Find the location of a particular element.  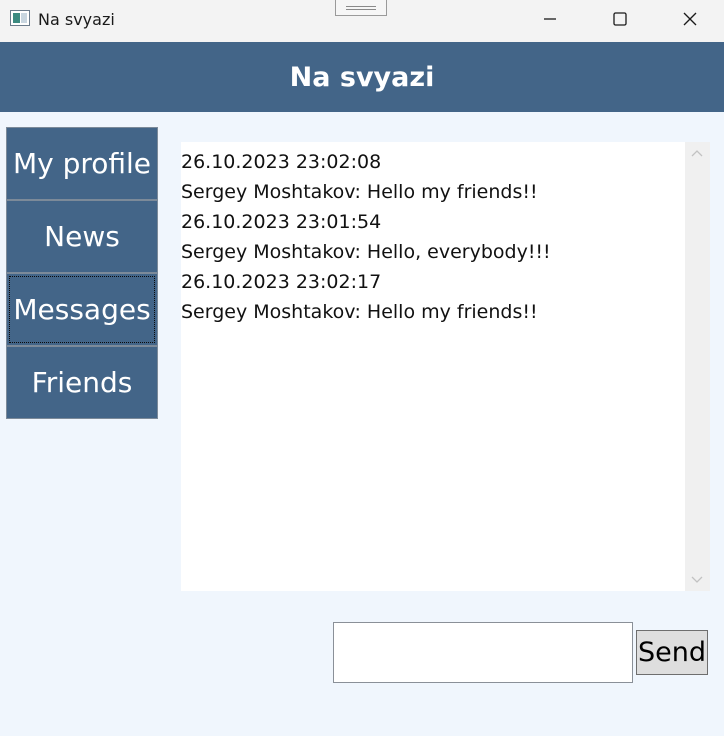

maximize-icon is located at coordinates (620, 19).